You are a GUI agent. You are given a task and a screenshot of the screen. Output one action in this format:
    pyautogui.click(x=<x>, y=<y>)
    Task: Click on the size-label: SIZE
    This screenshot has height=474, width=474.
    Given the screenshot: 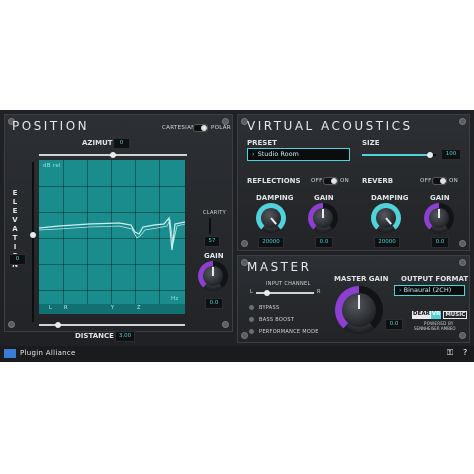 What is the action you would take?
    pyautogui.click(x=371, y=143)
    